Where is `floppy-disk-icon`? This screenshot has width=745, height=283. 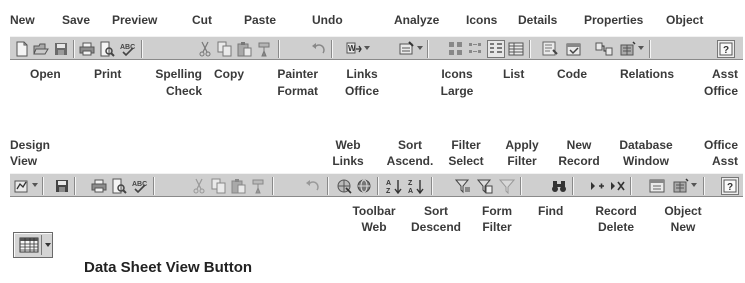
floppy-disk-icon is located at coordinates (62, 186).